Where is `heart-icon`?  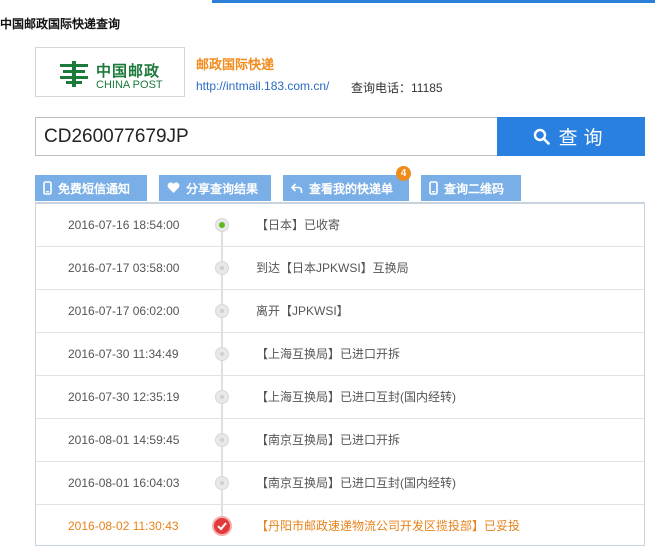 heart-icon is located at coordinates (173, 187).